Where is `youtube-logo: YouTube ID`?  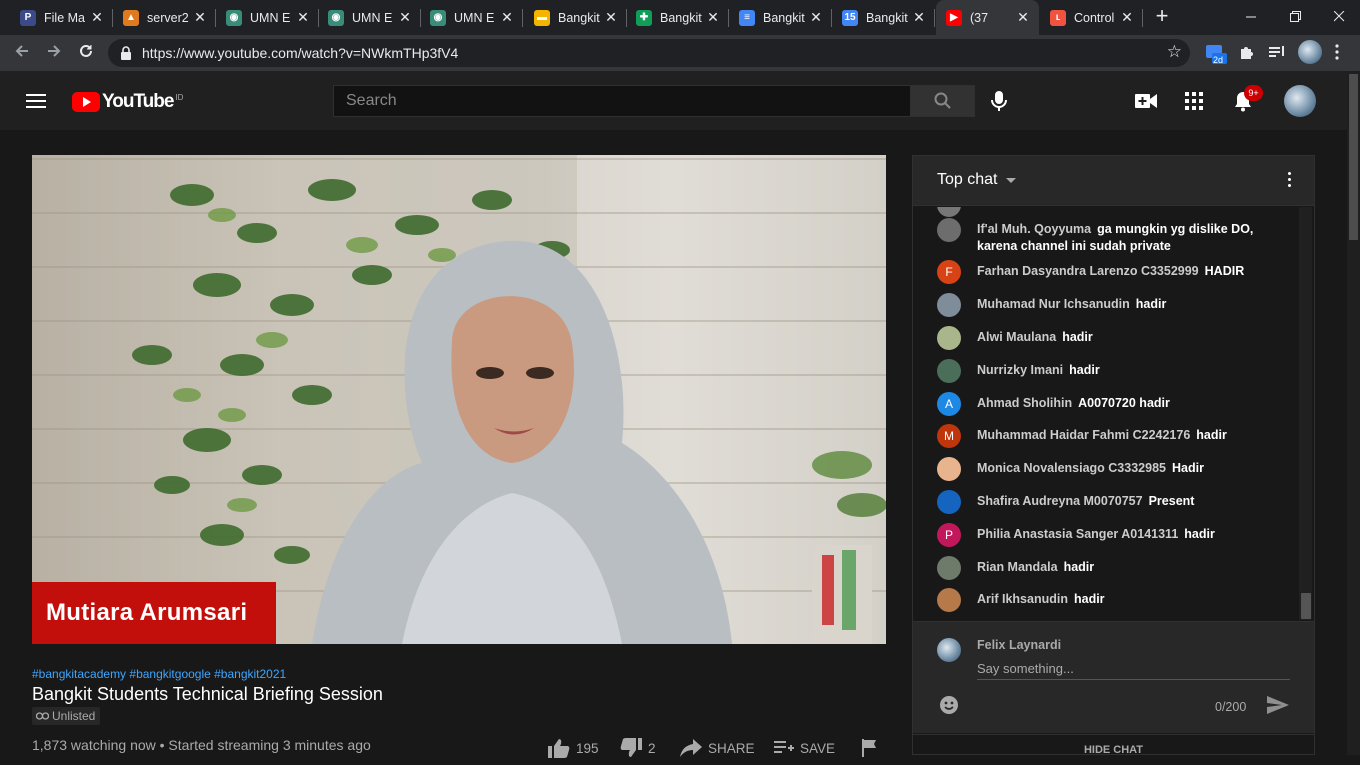 youtube-logo: YouTube ID is located at coordinates (127, 102).